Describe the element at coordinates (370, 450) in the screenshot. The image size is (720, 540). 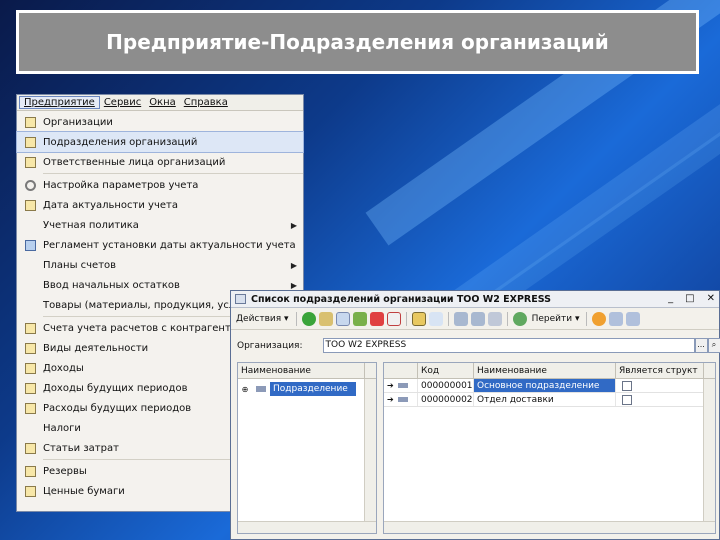
I see `tree-vertical-scrollbar` at that location.